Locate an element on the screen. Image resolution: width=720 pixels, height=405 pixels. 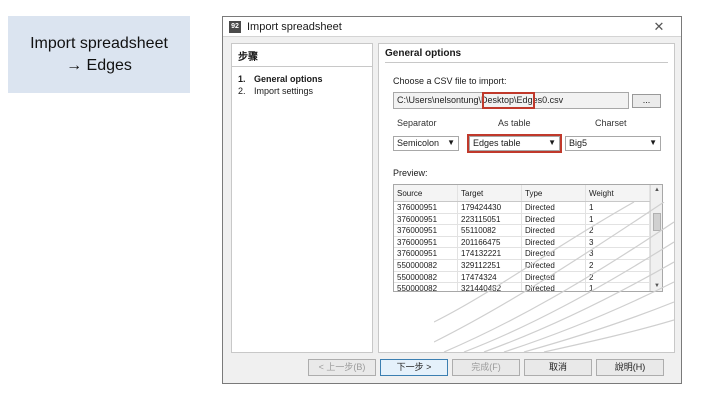
steps-title: 步骤 is located at coordinates (302, 55).